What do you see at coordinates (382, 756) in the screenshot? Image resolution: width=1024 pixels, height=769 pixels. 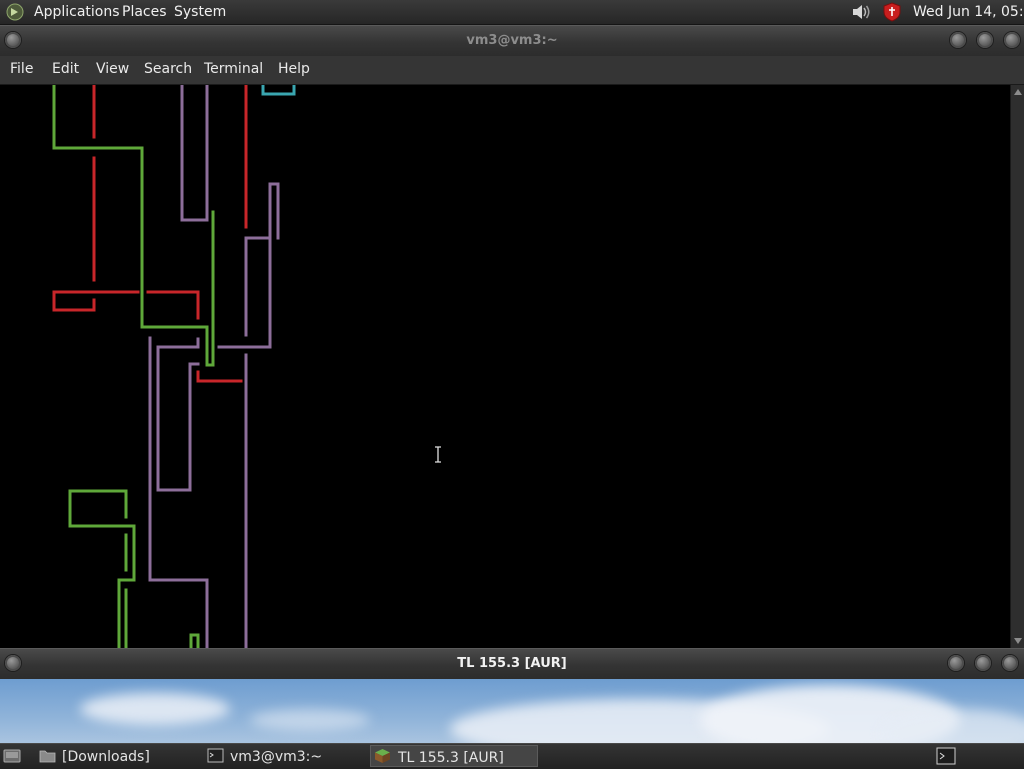 I see `grass-block-icon` at bounding box center [382, 756].